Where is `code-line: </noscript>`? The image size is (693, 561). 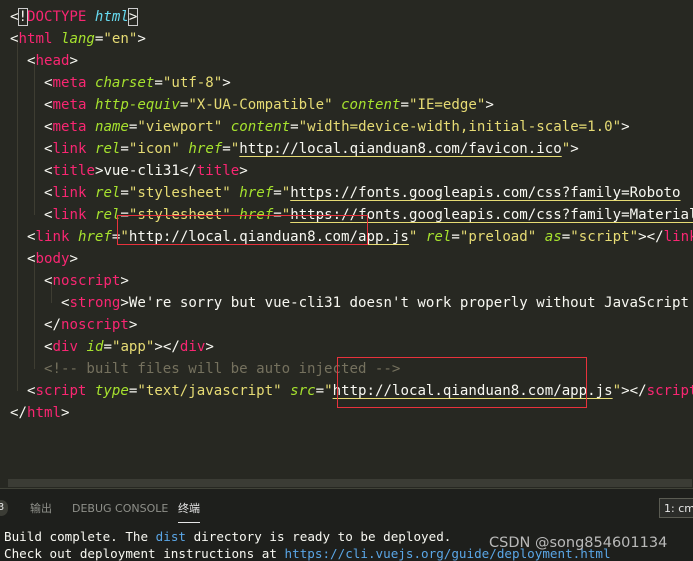
code-line: </noscript> is located at coordinates (90, 325).